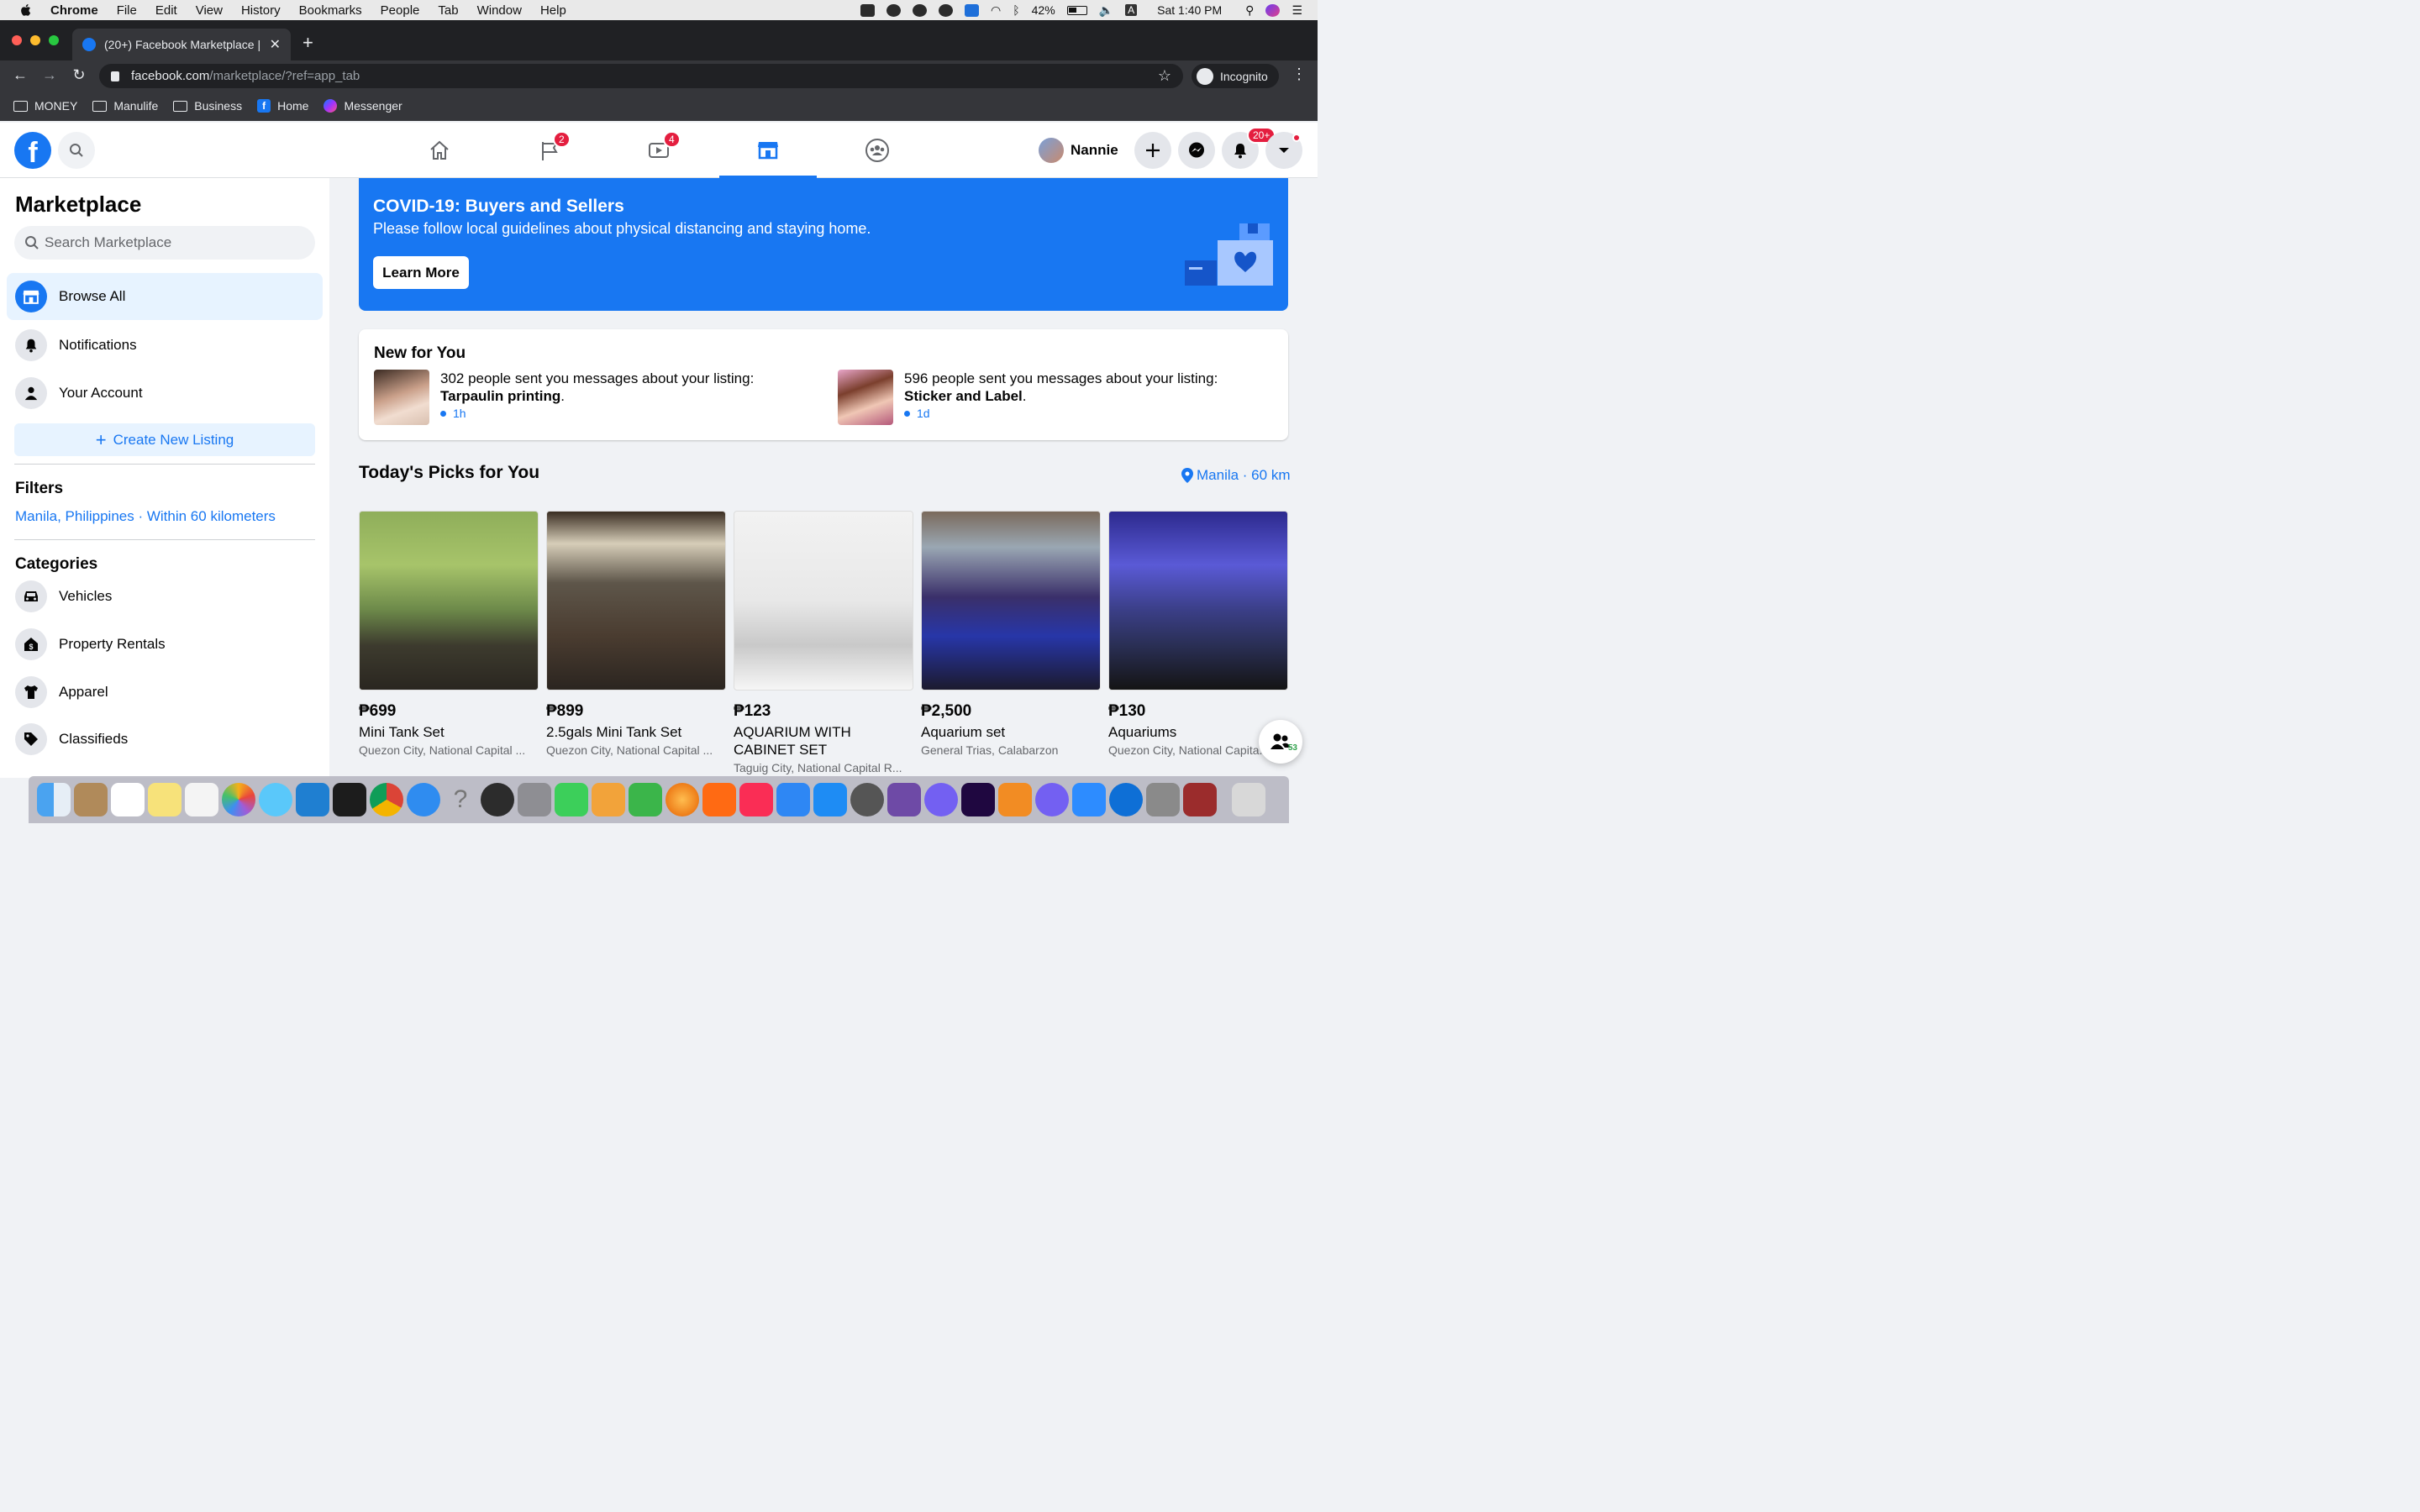  Describe the element at coordinates (641, 76) in the screenshot. I see `address-bar: facebook.com /marketplace/?ref=app_tab ☆` at that location.